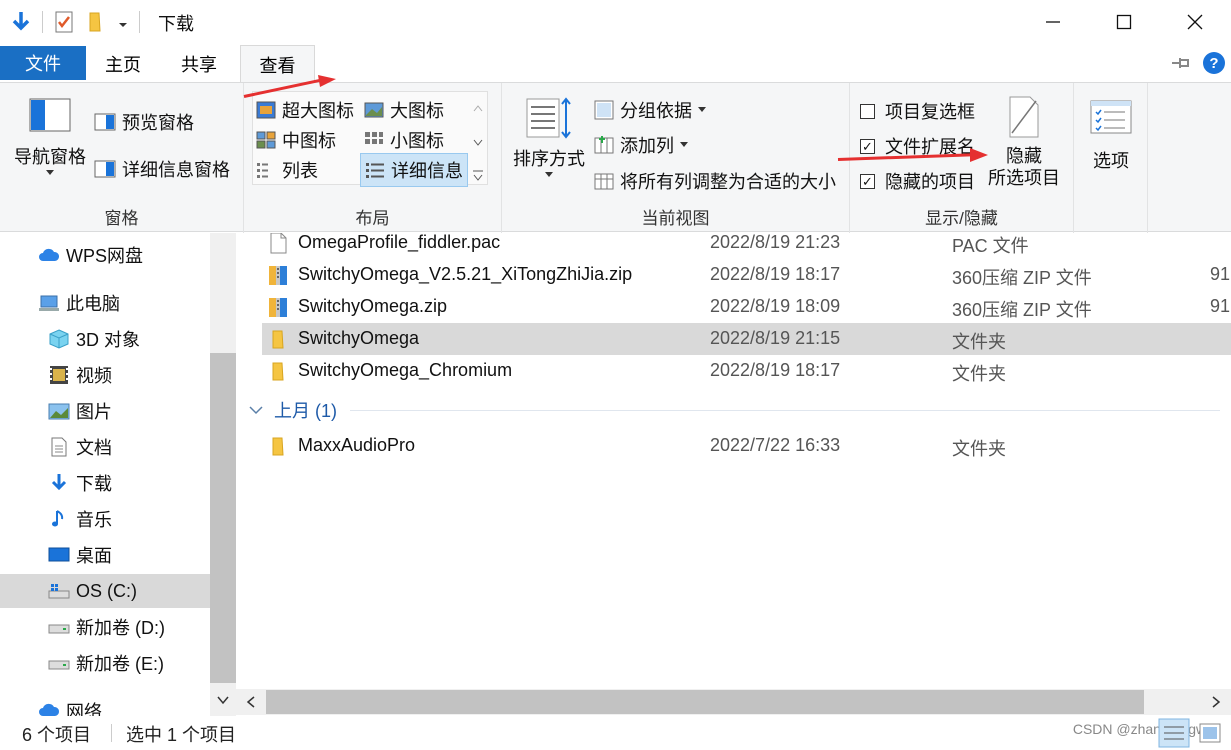 This screenshot has width=1231, height=750. Describe the element at coordinates (867, 181) in the screenshot. I see `hidden-items-checkbox: ✓` at that location.